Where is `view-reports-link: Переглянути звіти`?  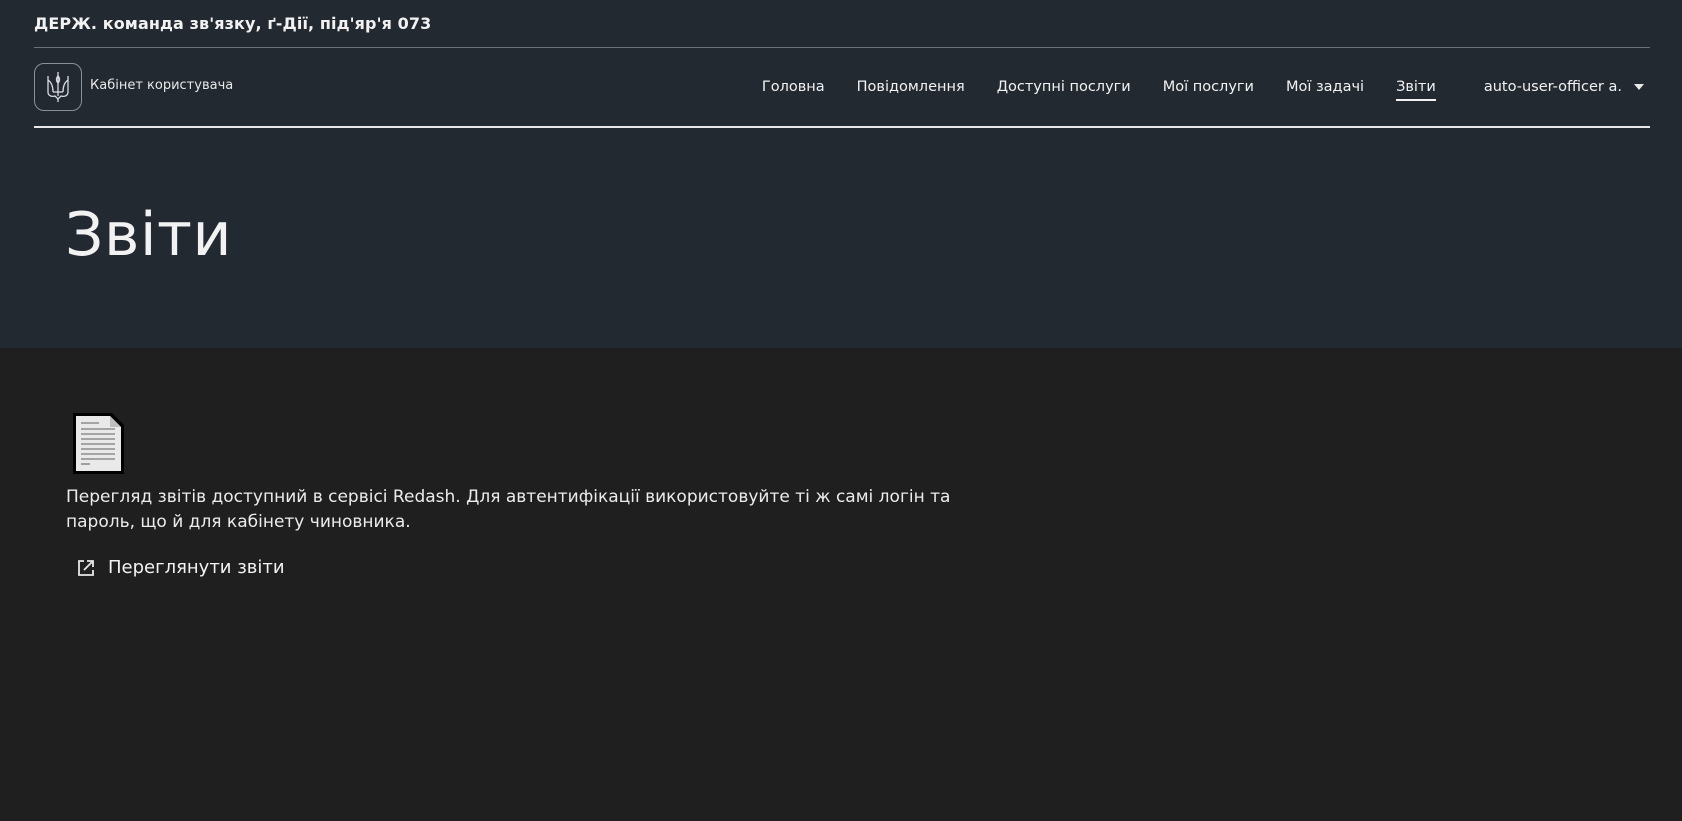 view-reports-link: Переглянути звіти is located at coordinates (180, 567).